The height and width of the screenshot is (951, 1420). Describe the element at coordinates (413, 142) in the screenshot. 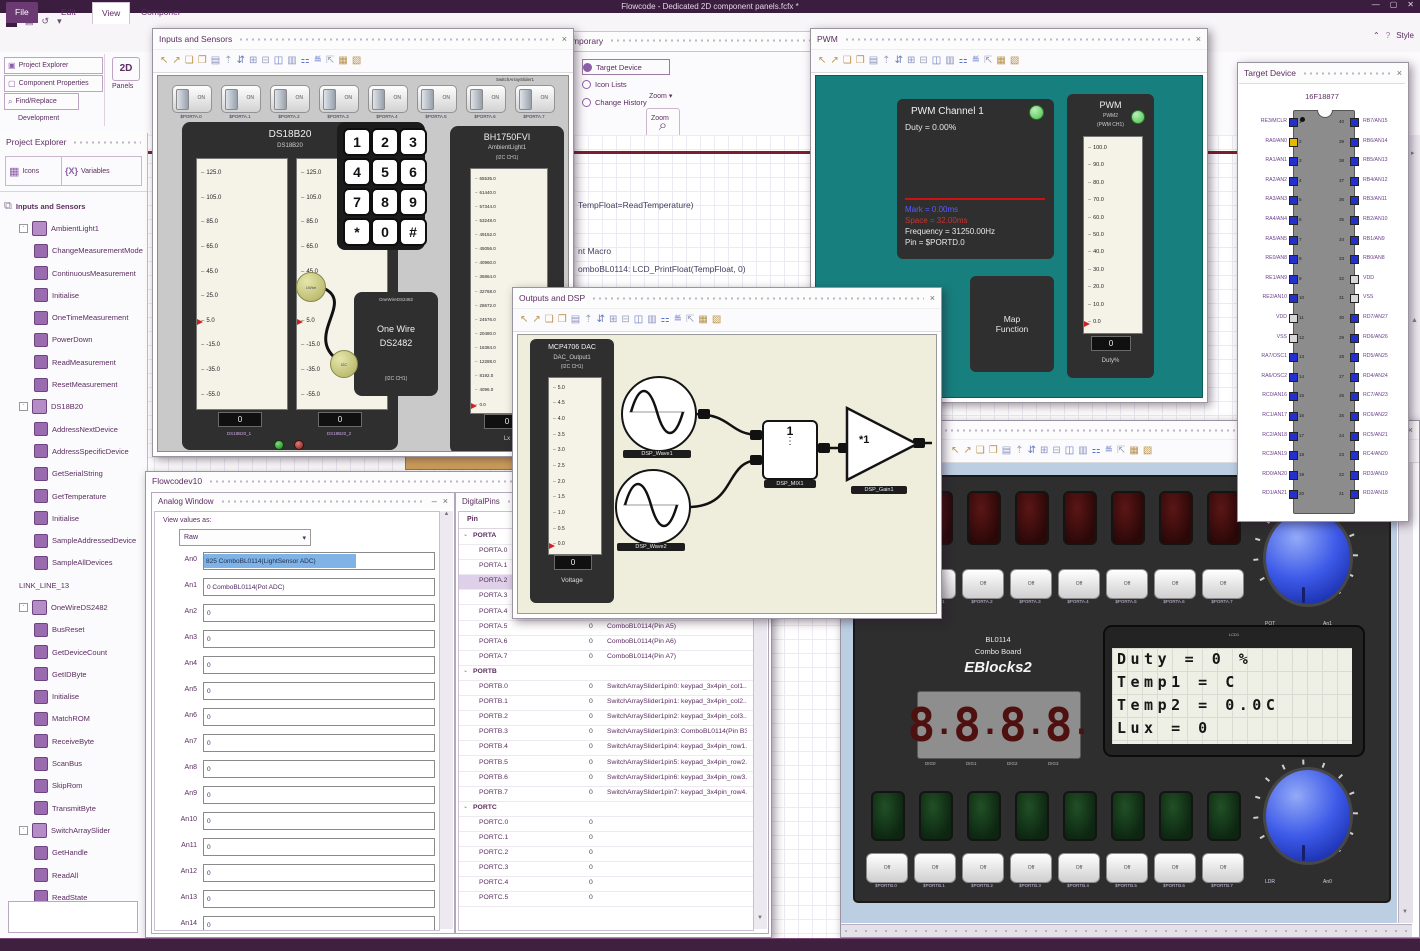

I see `keypad-key-3: 3` at that location.